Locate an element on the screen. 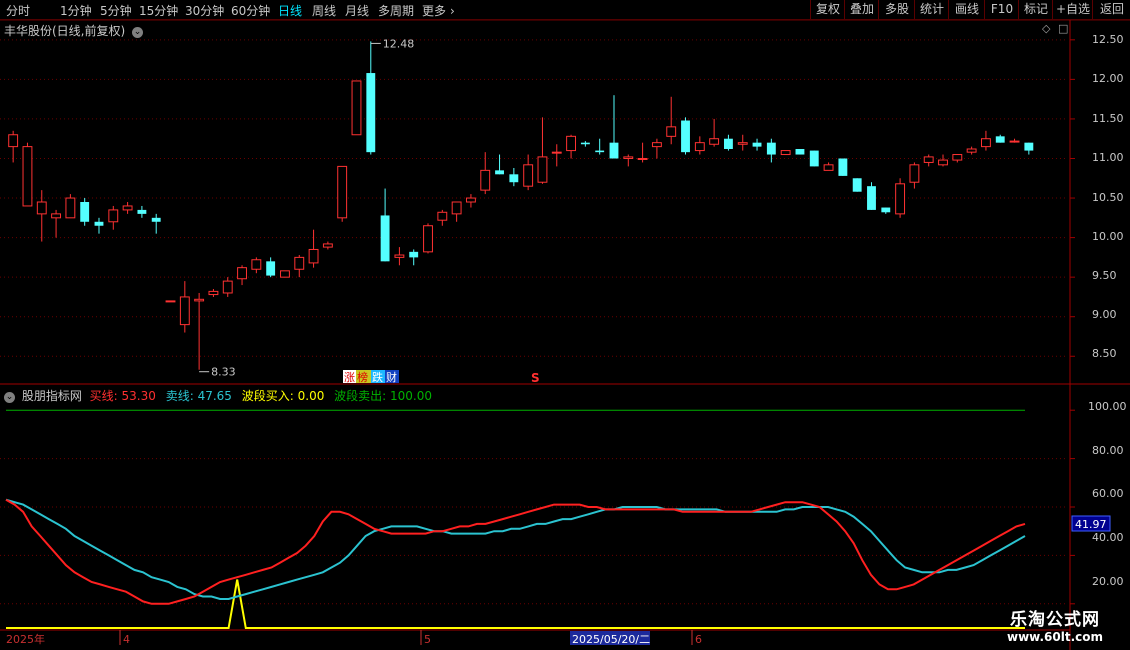 The width and height of the screenshot is (1130, 650). indicator-y-tick: 100.00 is located at coordinates (1107, 406).